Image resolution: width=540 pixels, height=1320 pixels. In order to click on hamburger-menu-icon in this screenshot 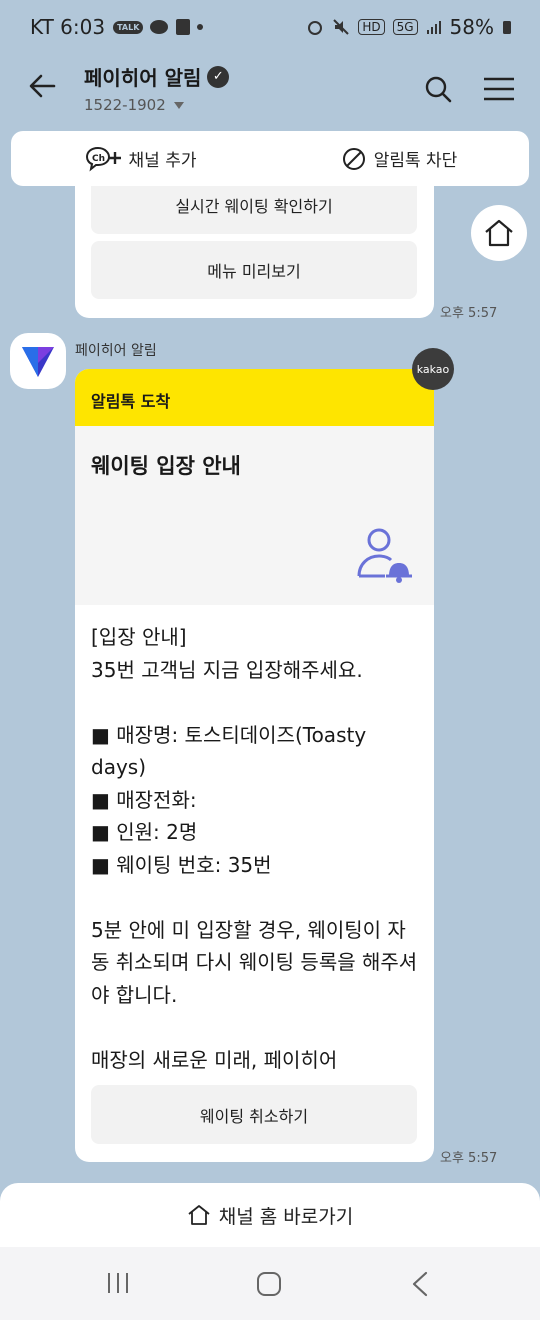, I will do `click(499, 89)`.